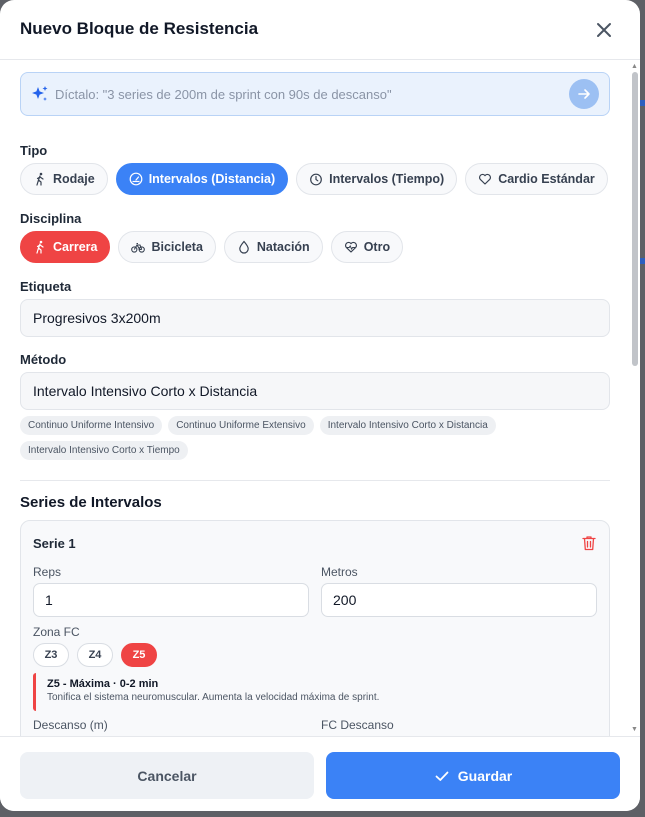  I want to click on modal-header: Nuevo Bloque de Resistencia, so click(320, 30).